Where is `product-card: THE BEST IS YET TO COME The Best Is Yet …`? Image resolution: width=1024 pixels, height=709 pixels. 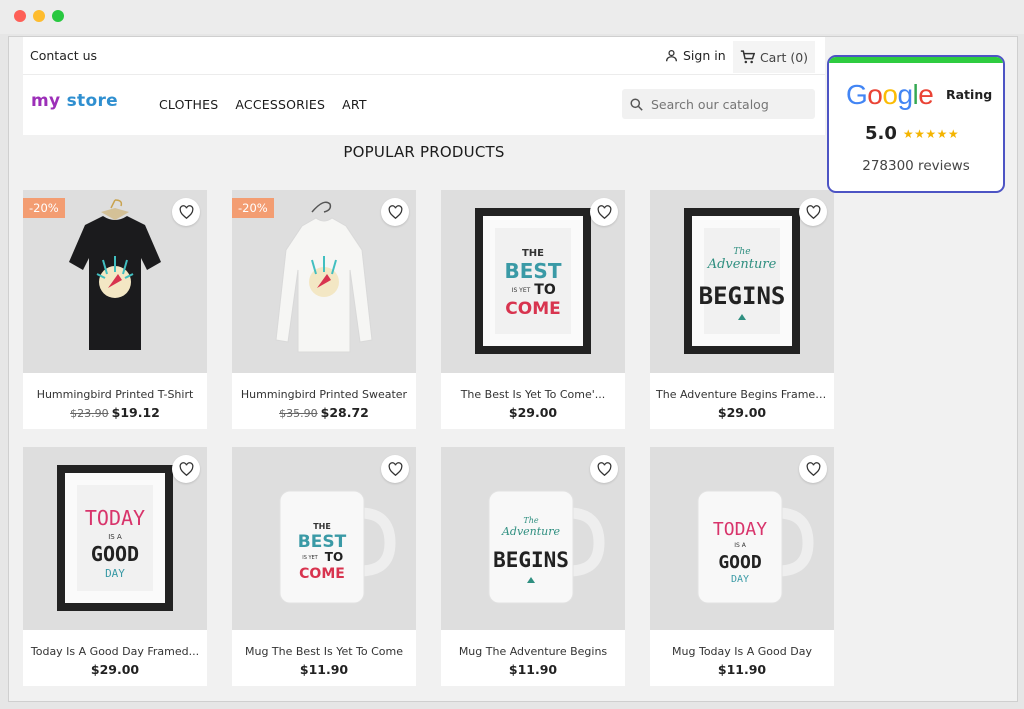 product-card: THE BEST IS YET TO COME The Best Is Yet … is located at coordinates (533, 309).